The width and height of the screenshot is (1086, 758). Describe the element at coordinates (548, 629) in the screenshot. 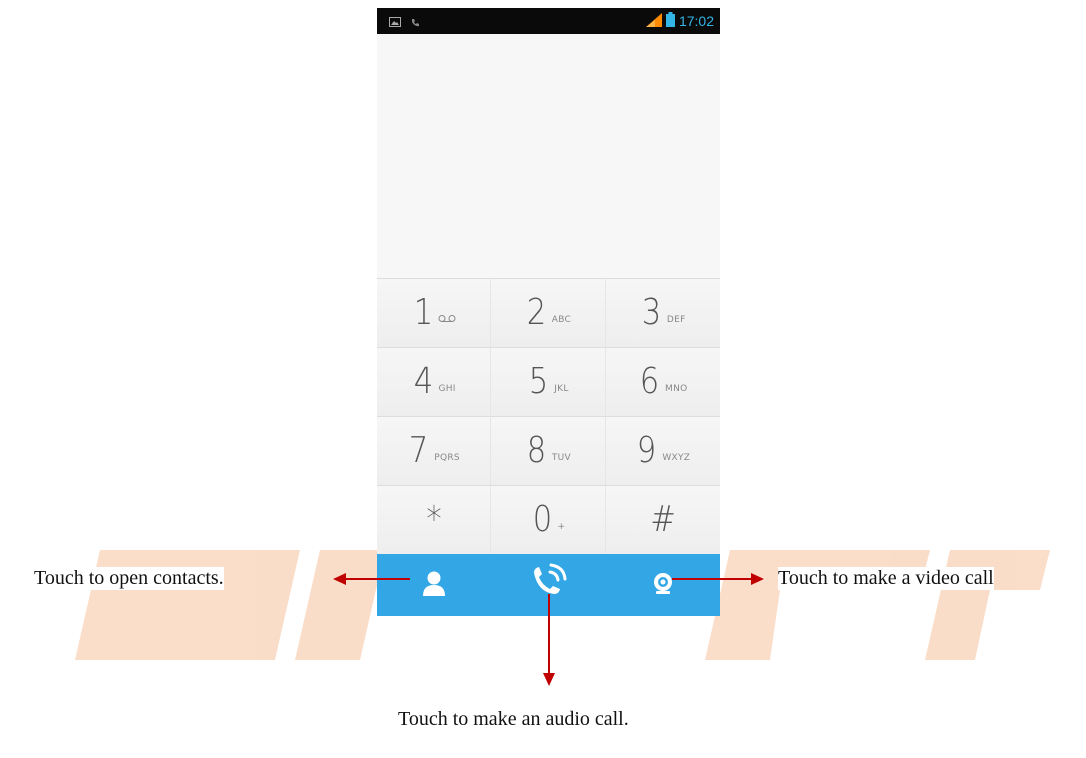

I see `annotation-arrows` at that location.